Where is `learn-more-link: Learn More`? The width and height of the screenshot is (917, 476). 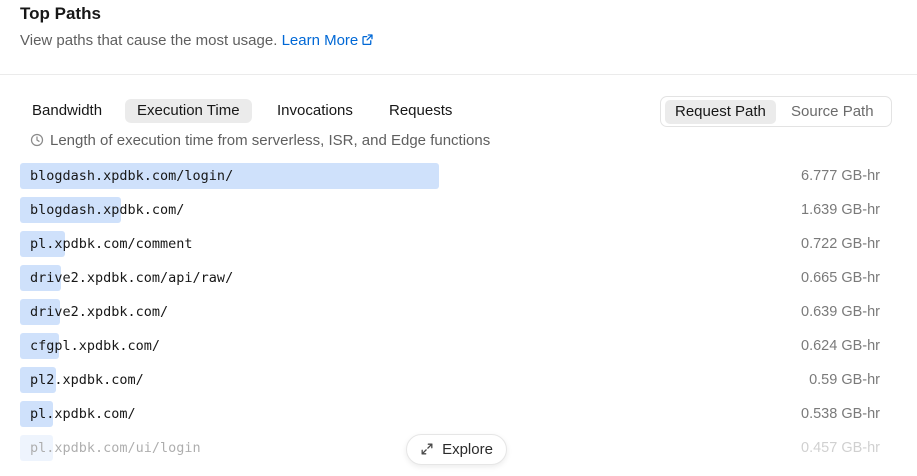 learn-more-link: Learn More is located at coordinates (328, 40).